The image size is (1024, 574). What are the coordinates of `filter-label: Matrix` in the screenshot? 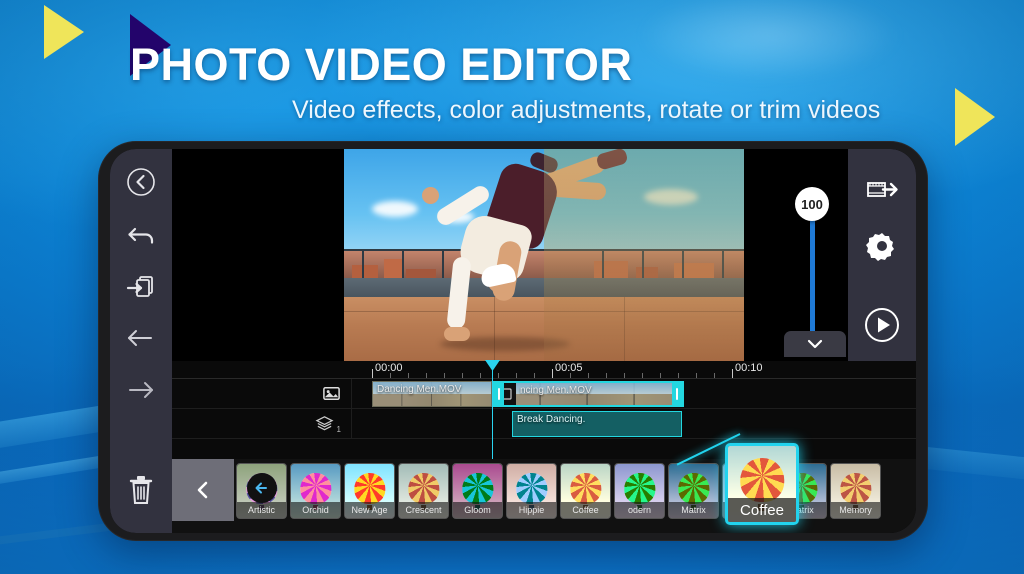 It's located at (693, 510).